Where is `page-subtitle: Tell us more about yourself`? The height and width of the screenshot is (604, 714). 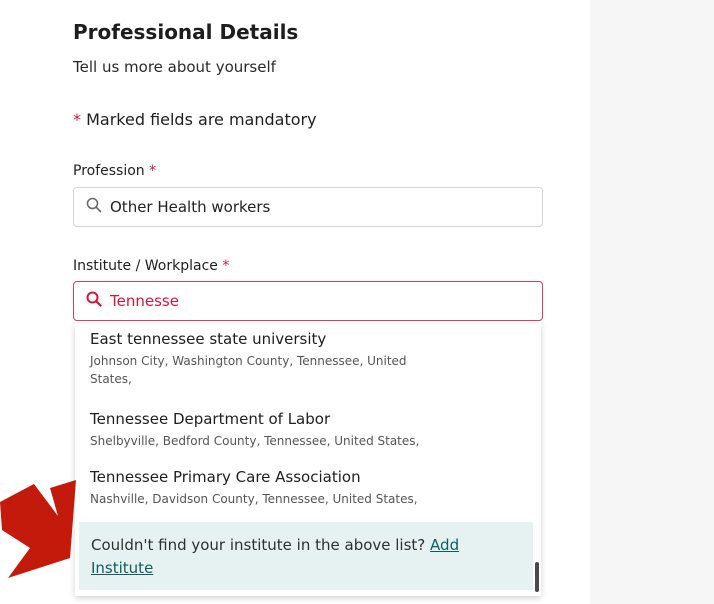 page-subtitle: Tell us more about yourself is located at coordinates (174, 67).